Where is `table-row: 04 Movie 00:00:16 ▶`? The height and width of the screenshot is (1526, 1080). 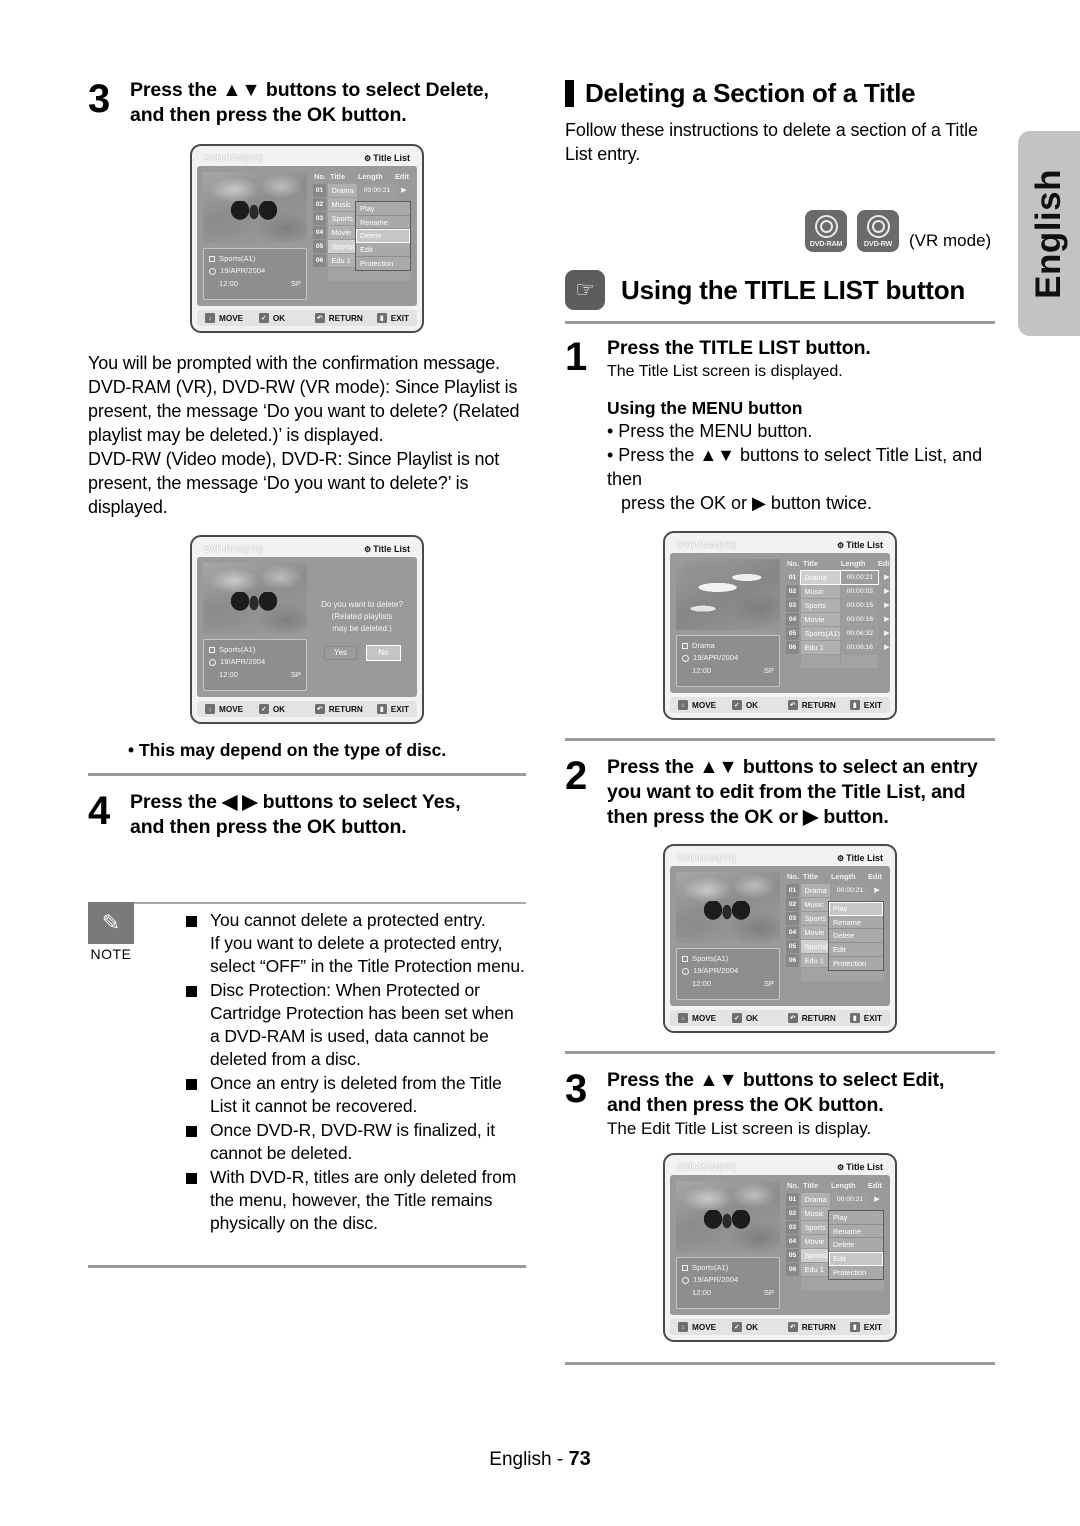 table-row: 04 Movie 00:00:16 ▶ is located at coordinates (840, 619).